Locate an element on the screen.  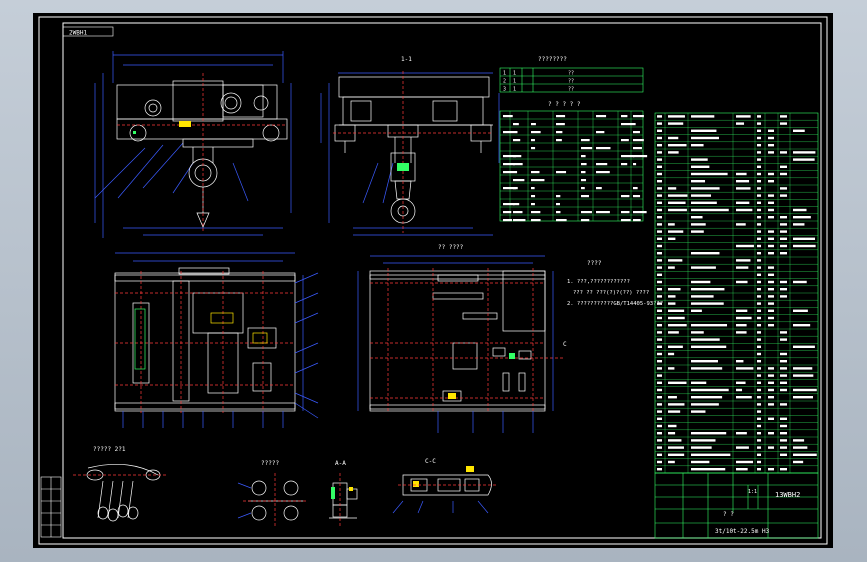
view-label-detail-b: ????? is located at coordinates (270, 463).